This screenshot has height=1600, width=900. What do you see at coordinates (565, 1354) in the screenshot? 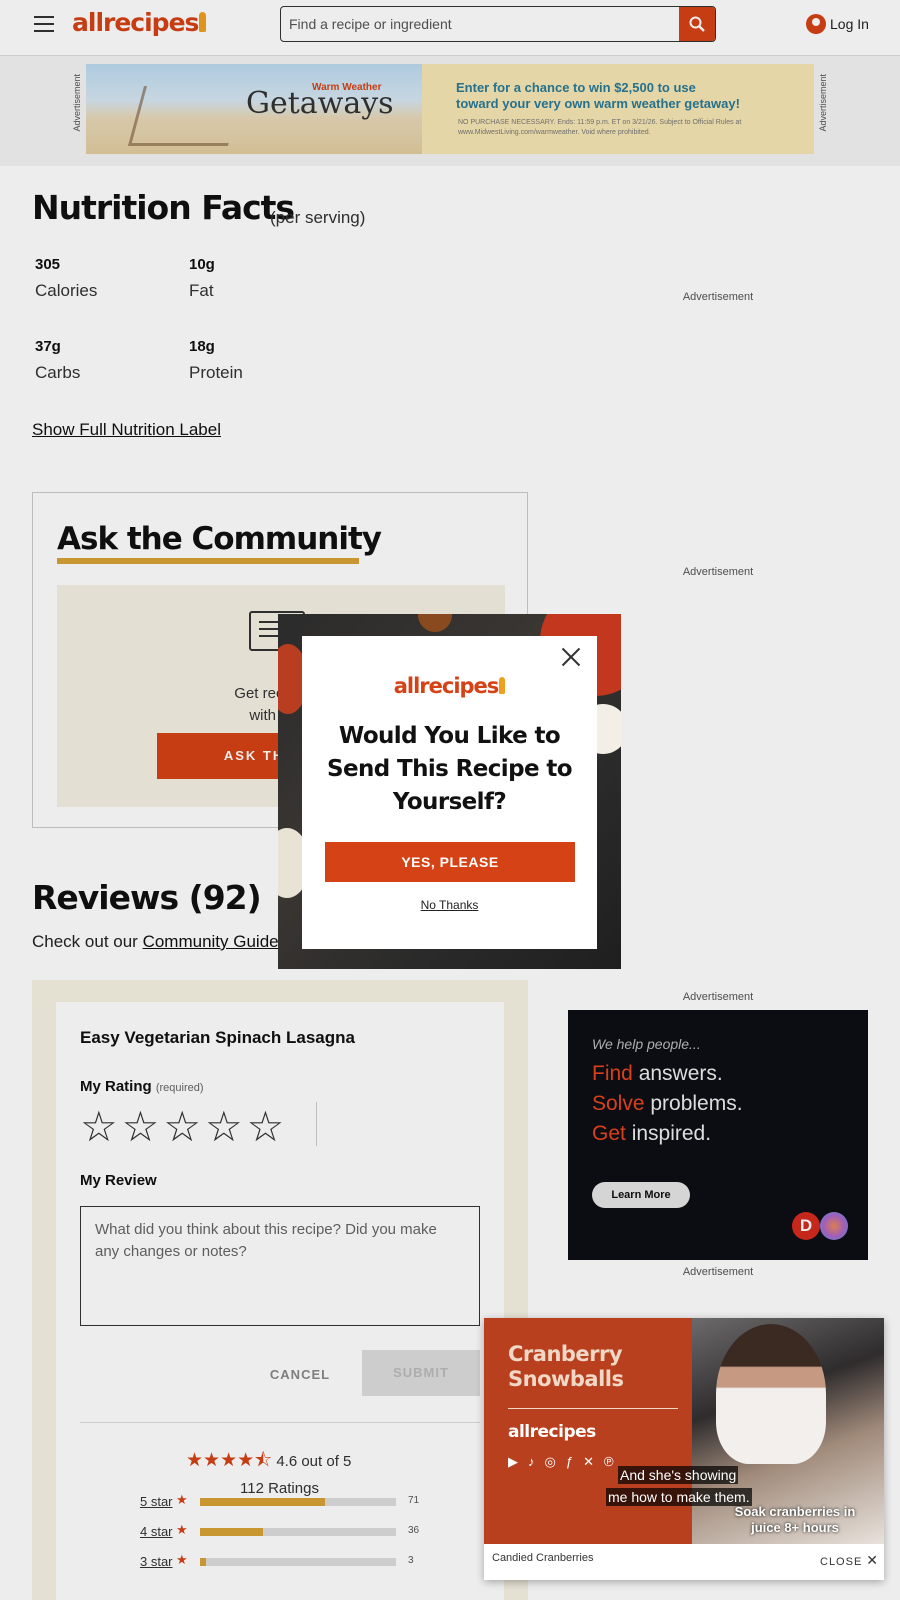
I see `video-title-line1: Cranberry` at bounding box center [565, 1354].